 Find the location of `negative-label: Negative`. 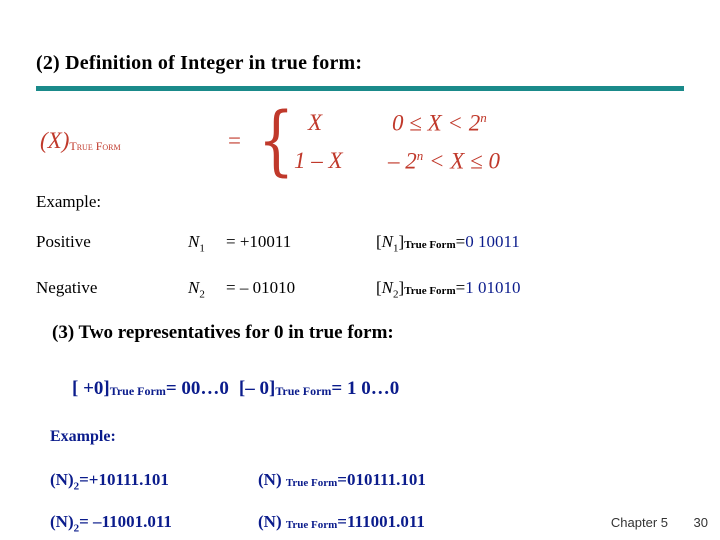

negative-label: Negative is located at coordinates (67, 287).